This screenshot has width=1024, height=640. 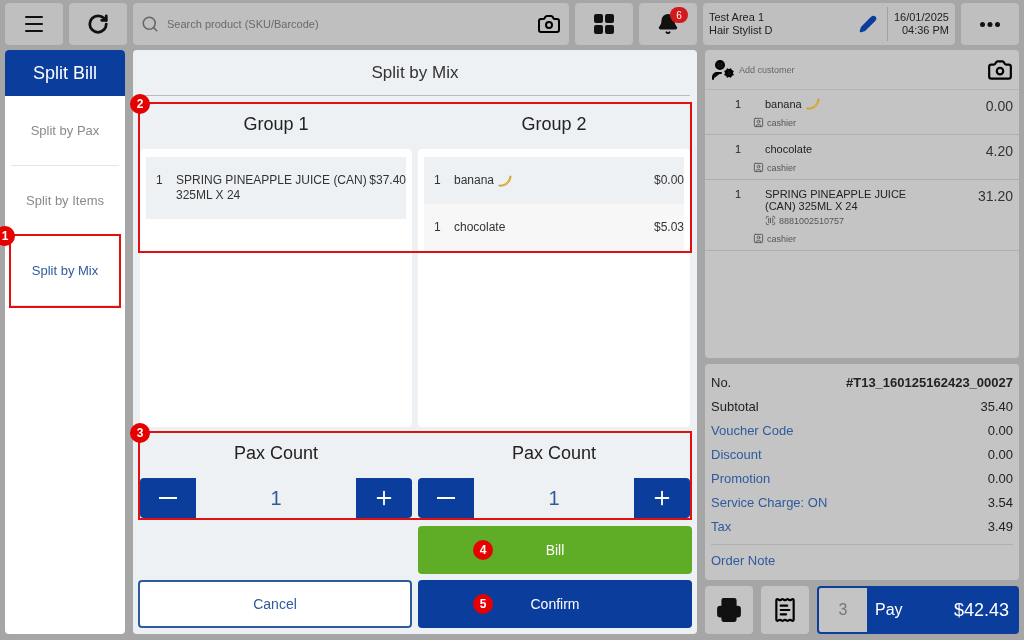 I want to click on grid-button, so click(x=604, y=24).